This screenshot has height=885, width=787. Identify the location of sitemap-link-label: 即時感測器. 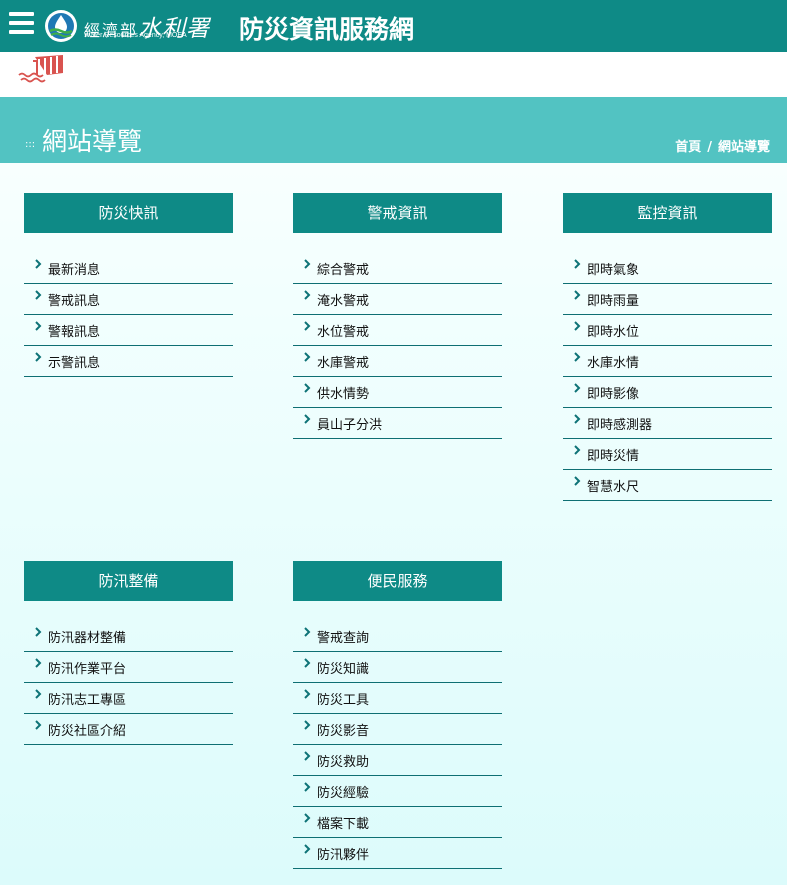
(620, 425).